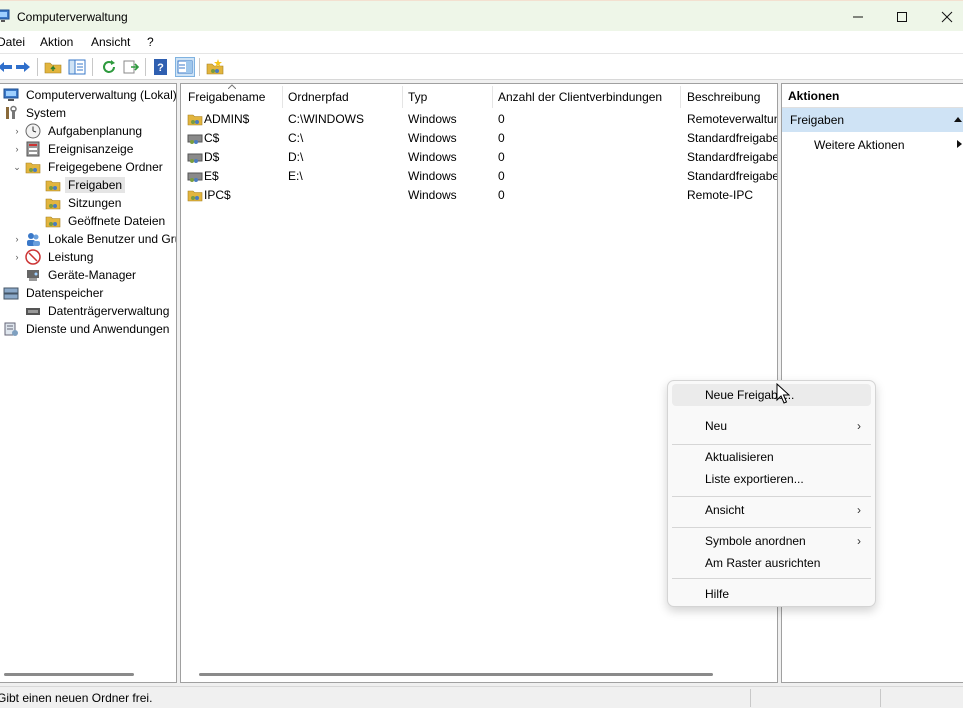  I want to click on cell-description: Remoteverwaltung, so click(732, 119).